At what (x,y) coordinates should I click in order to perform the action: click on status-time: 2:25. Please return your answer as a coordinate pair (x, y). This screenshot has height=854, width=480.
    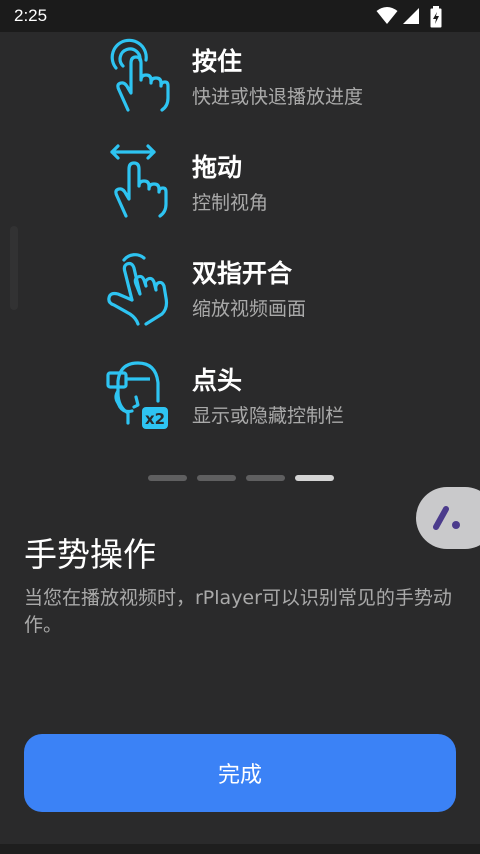
    Looking at the image, I should click on (31, 15).